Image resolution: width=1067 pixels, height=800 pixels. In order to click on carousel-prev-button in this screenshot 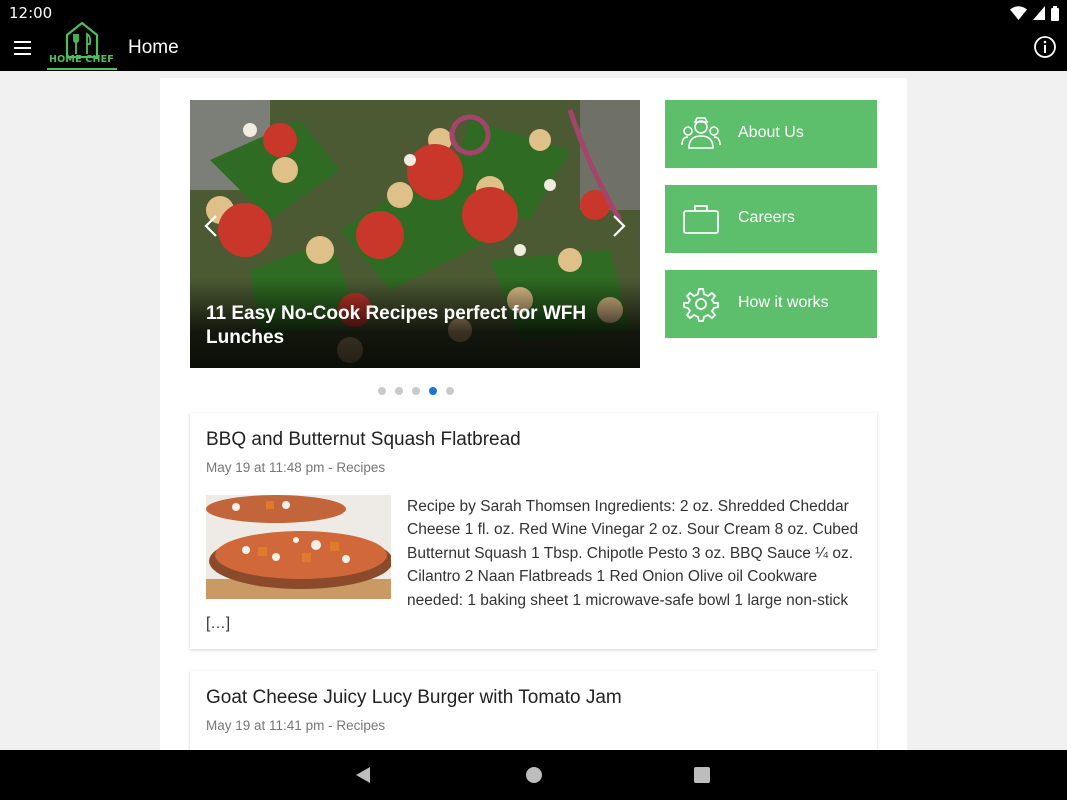, I will do `click(211, 226)`.